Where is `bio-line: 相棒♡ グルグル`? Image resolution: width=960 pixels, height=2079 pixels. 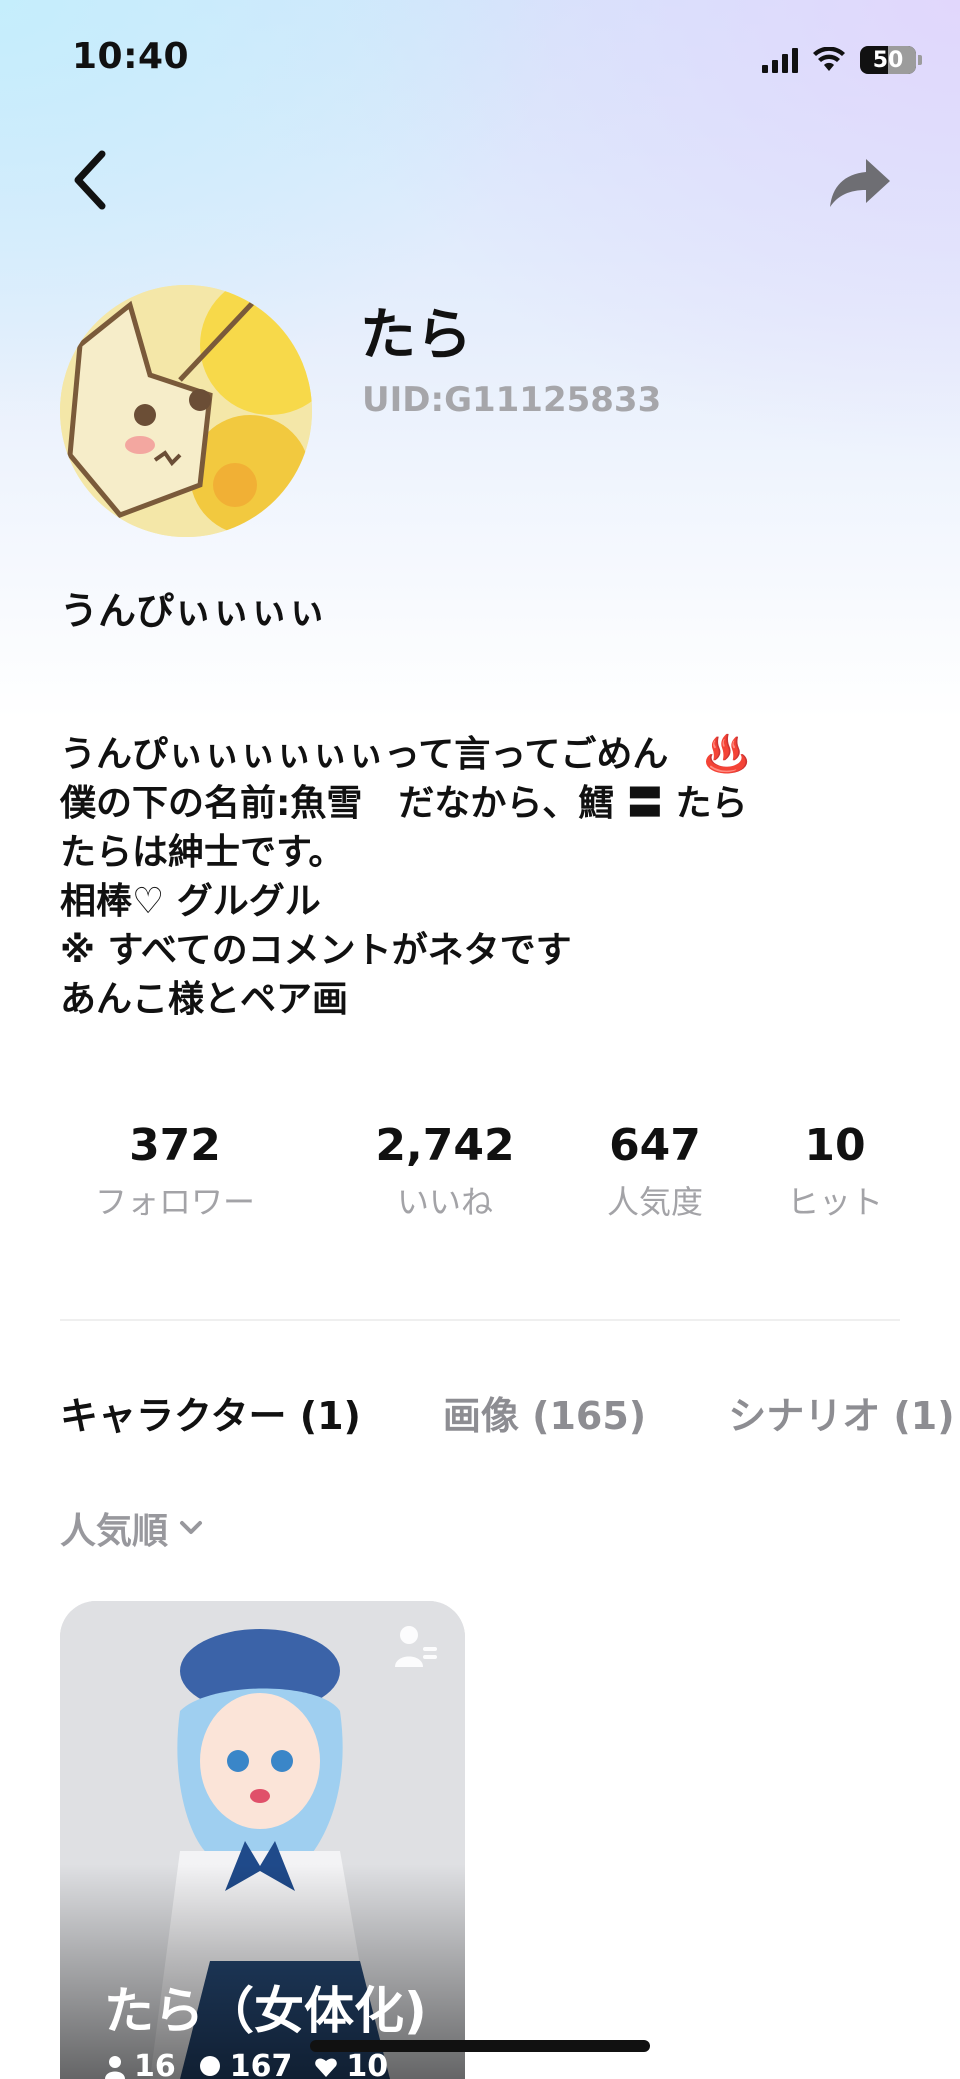
bio-line: 相棒♡ グルグル is located at coordinates (190, 901).